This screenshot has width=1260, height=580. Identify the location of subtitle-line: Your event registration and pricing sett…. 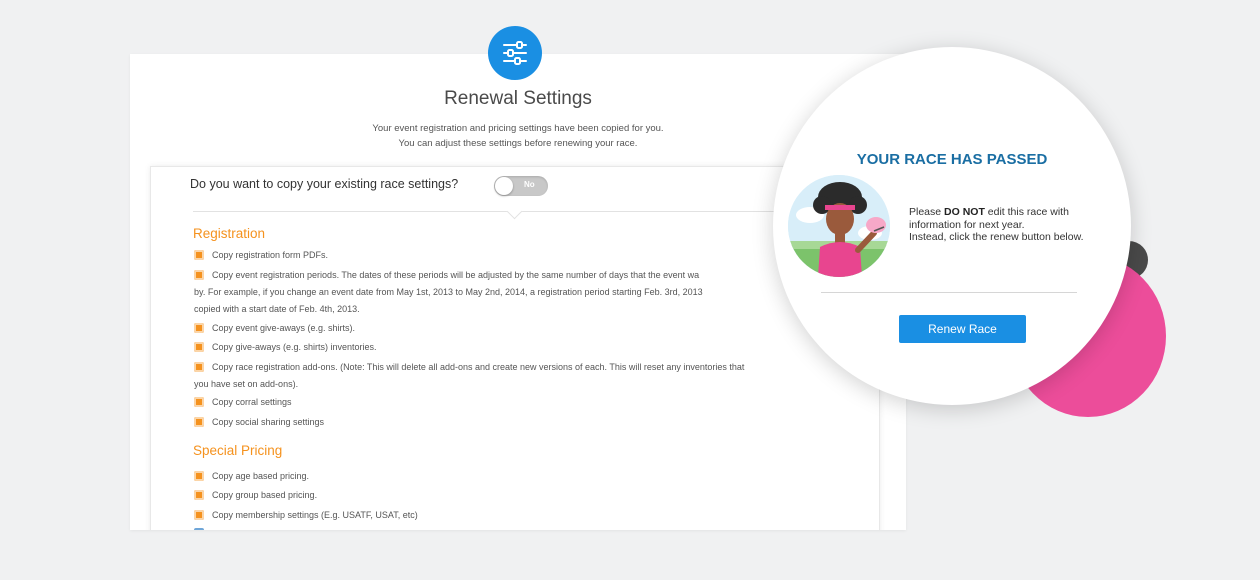
(518, 128).